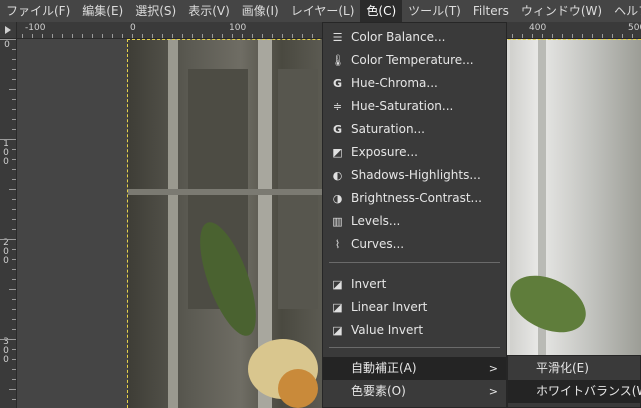 The width and height of the screenshot is (641, 408). Describe the element at coordinates (155, 11) in the screenshot. I see `menu-select: 選択(S)` at that location.